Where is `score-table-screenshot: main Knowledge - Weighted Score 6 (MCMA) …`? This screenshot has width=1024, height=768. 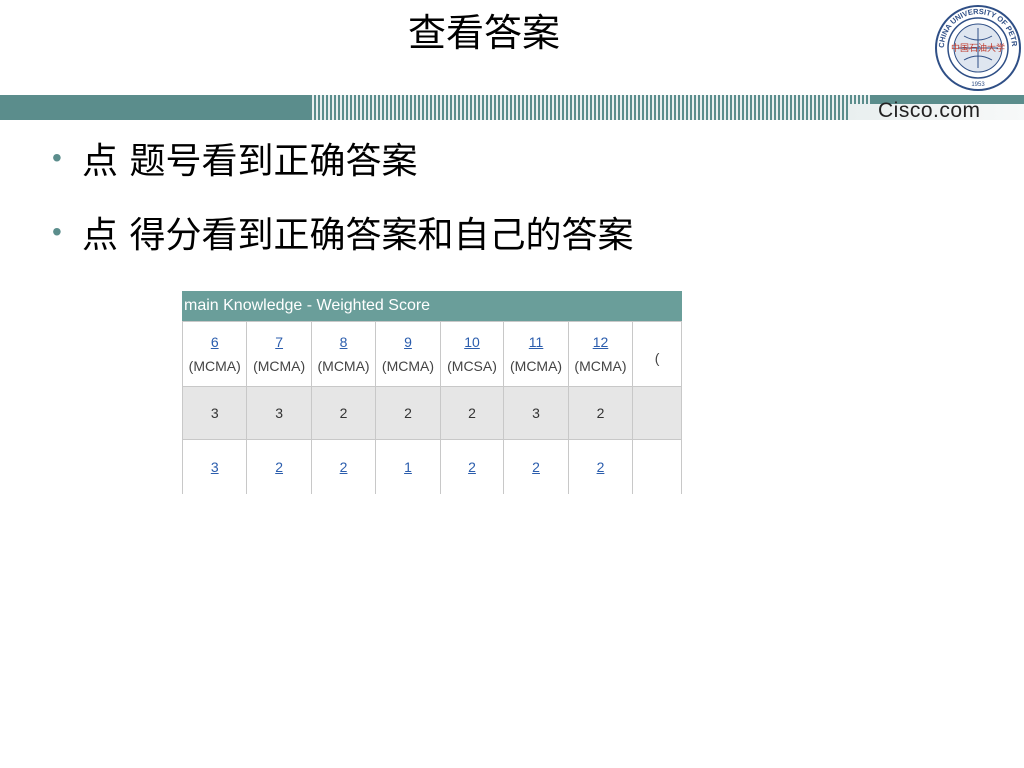 score-table-screenshot: main Knowledge - Weighted Score 6 (MCMA) … is located at coordinates (432, 392).